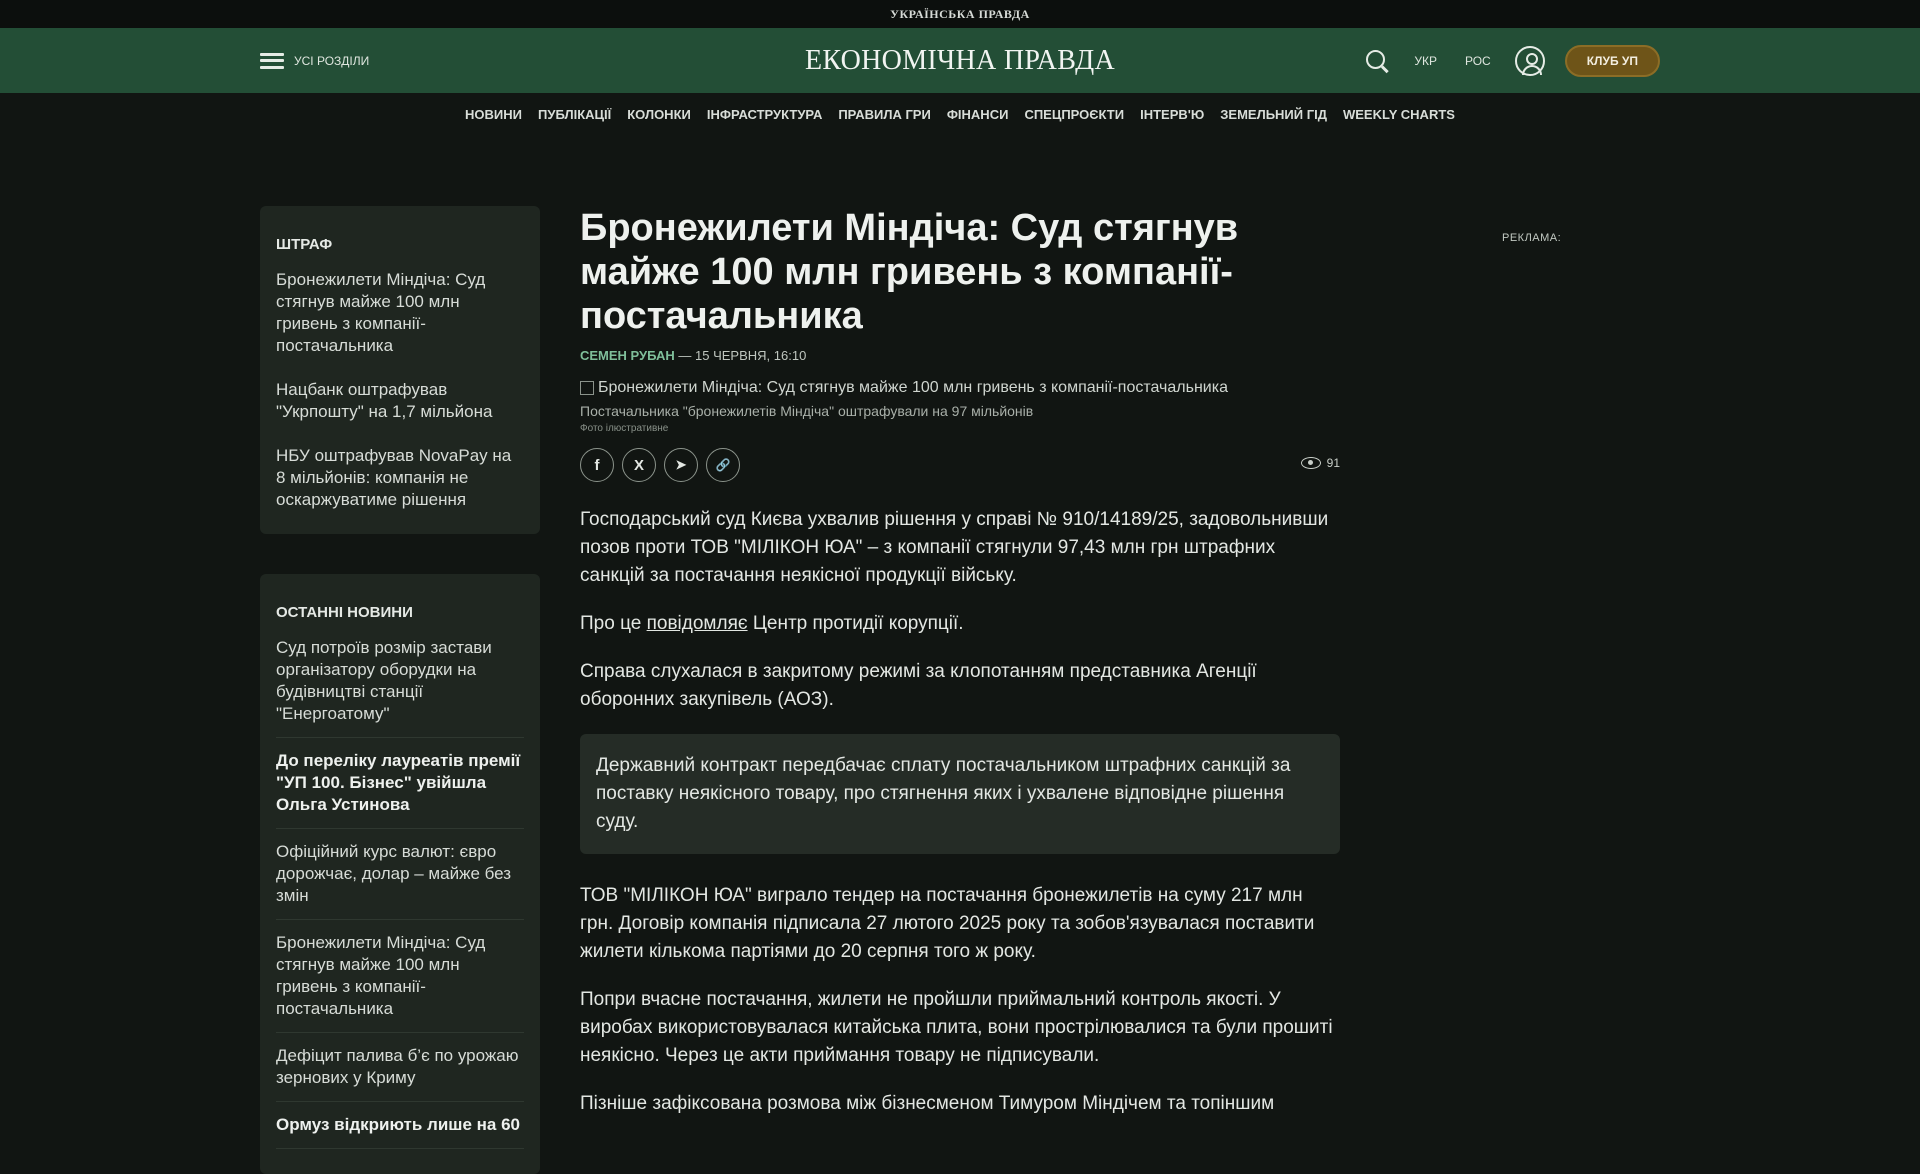  I want to click on article-date: — 15 ЧЕРВНЯ, 16:10, so click(742, 355).